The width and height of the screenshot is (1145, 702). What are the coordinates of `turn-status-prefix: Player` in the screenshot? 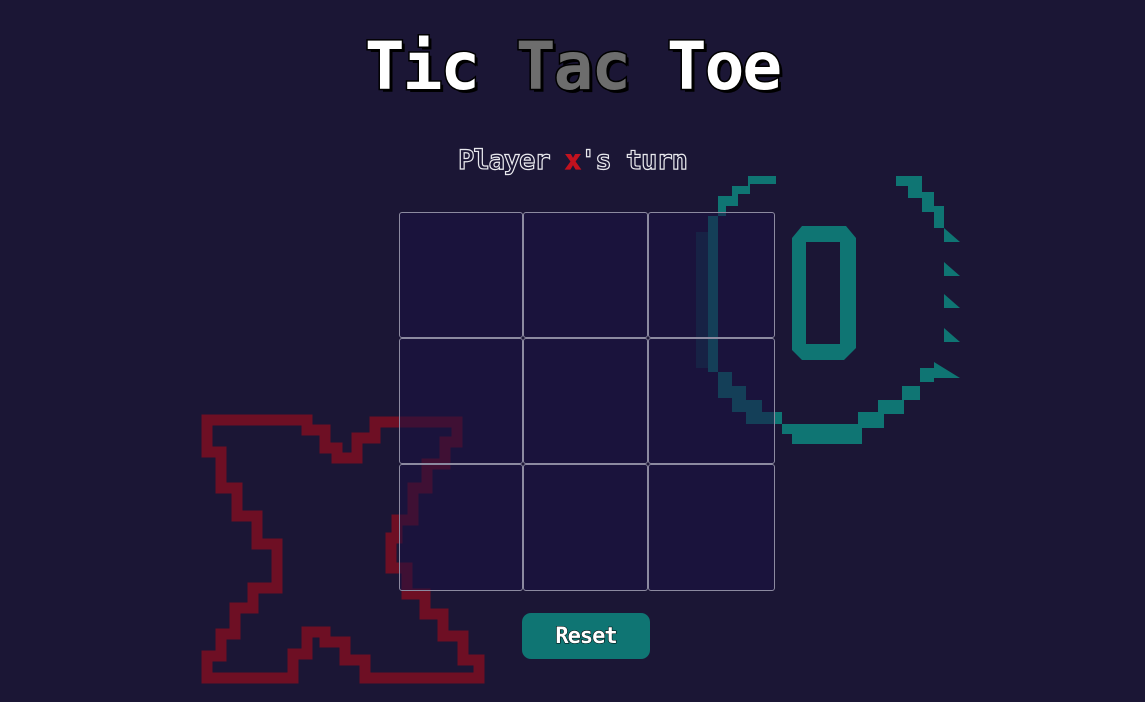 It's located at (511, 160).